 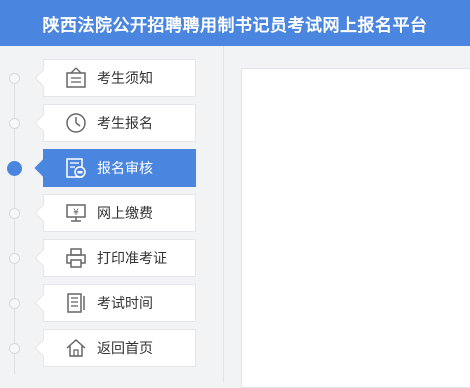 What do you see at coordinates (125, 349) in the screenshot?
I see `nav-label: 返回首页` at bounding box center [125, 349].